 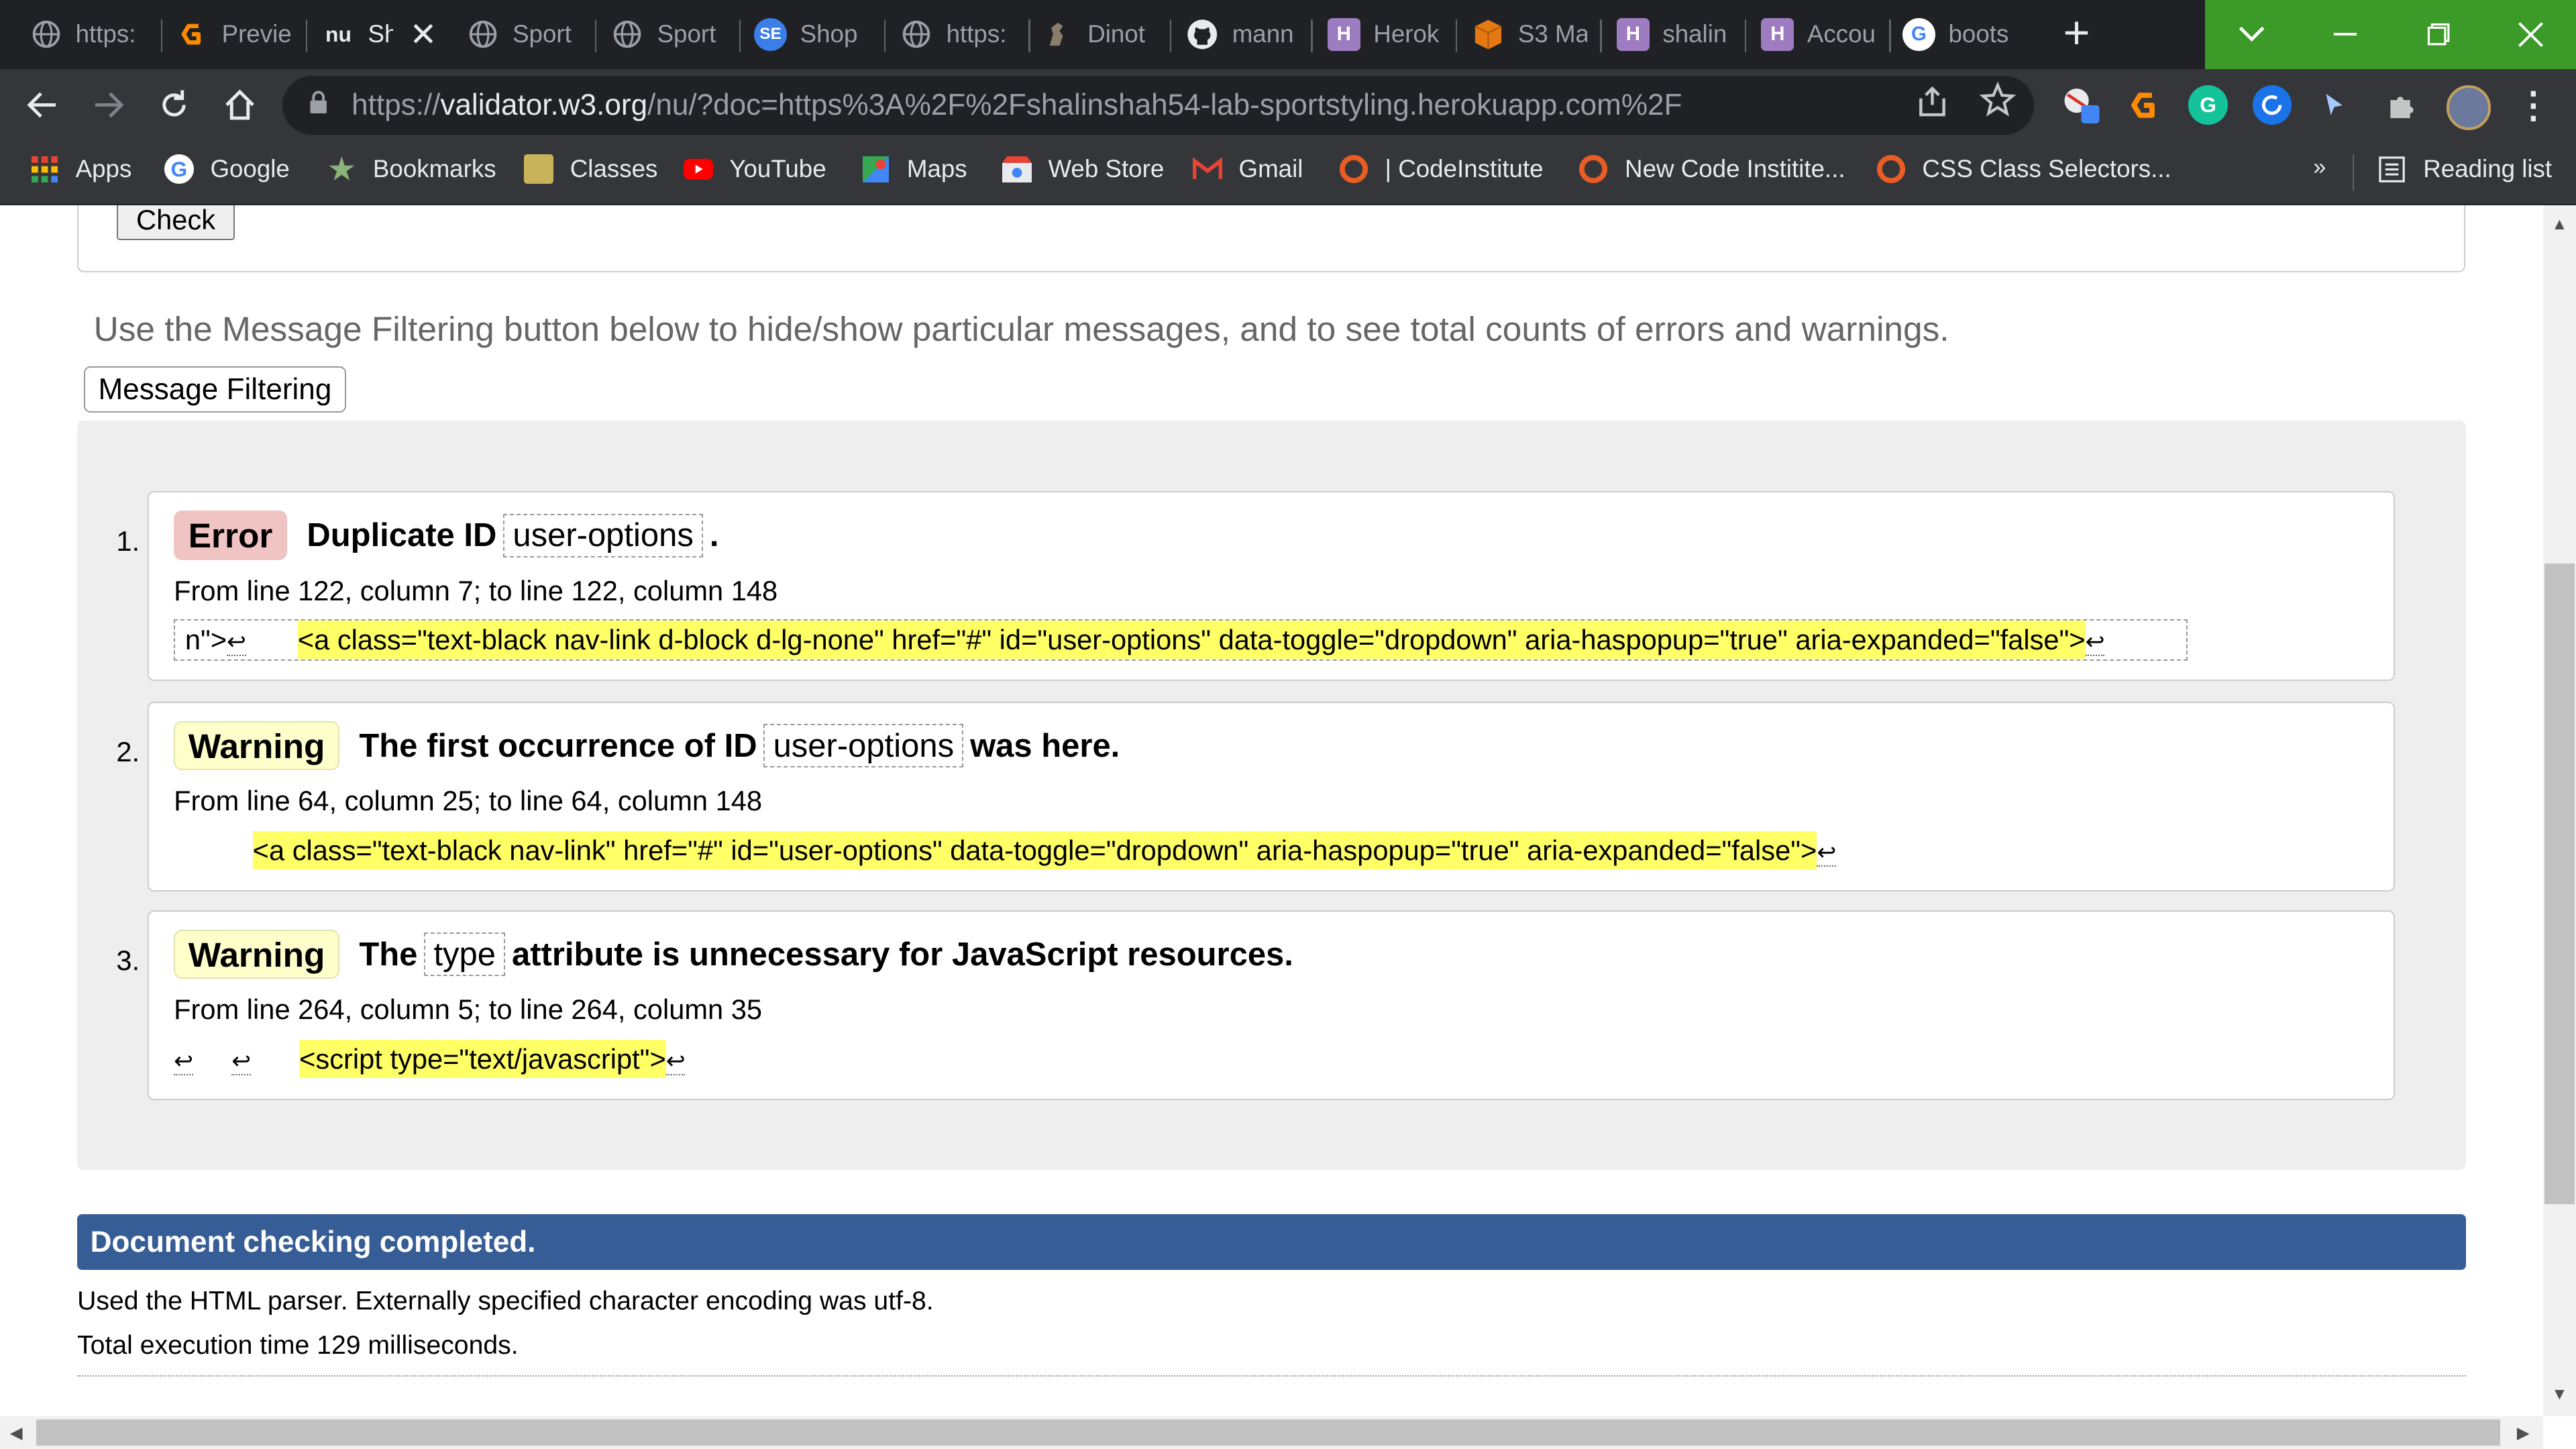 What do you see at coordinates (313, 1241) in the screenshot?
I see `completed-text: Document checking completed.` at bounding box center [313, 1241].